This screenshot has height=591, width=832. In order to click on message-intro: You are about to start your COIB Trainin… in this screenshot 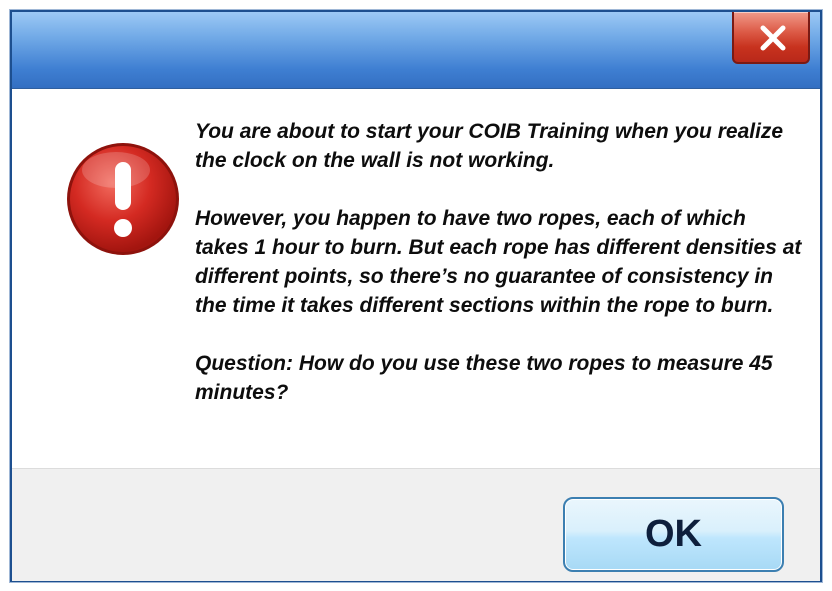, I will do `click(489, 146)`.